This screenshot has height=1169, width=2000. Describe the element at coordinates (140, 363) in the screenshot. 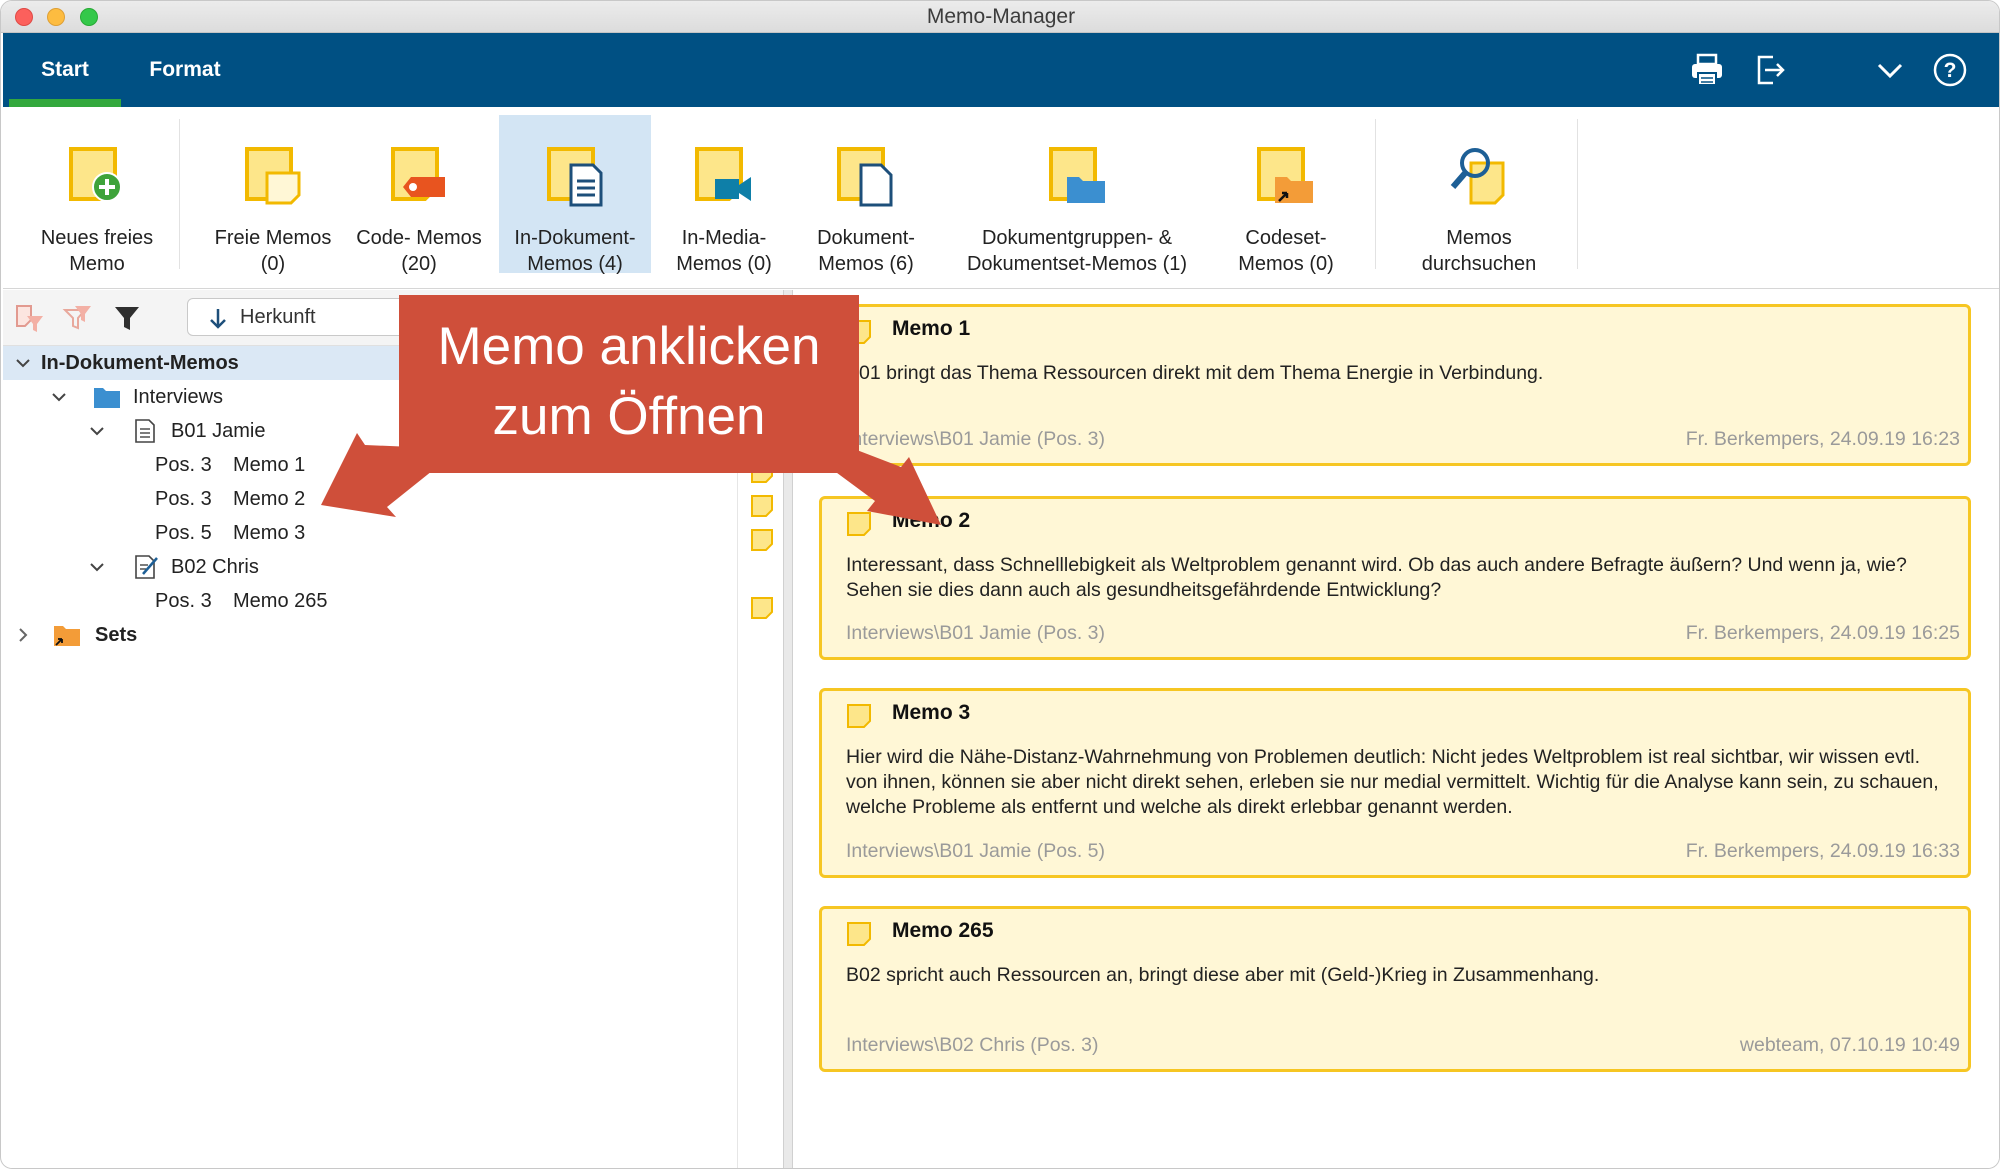

I see `tree-root-label: In-Dokument-Memos` at that location.